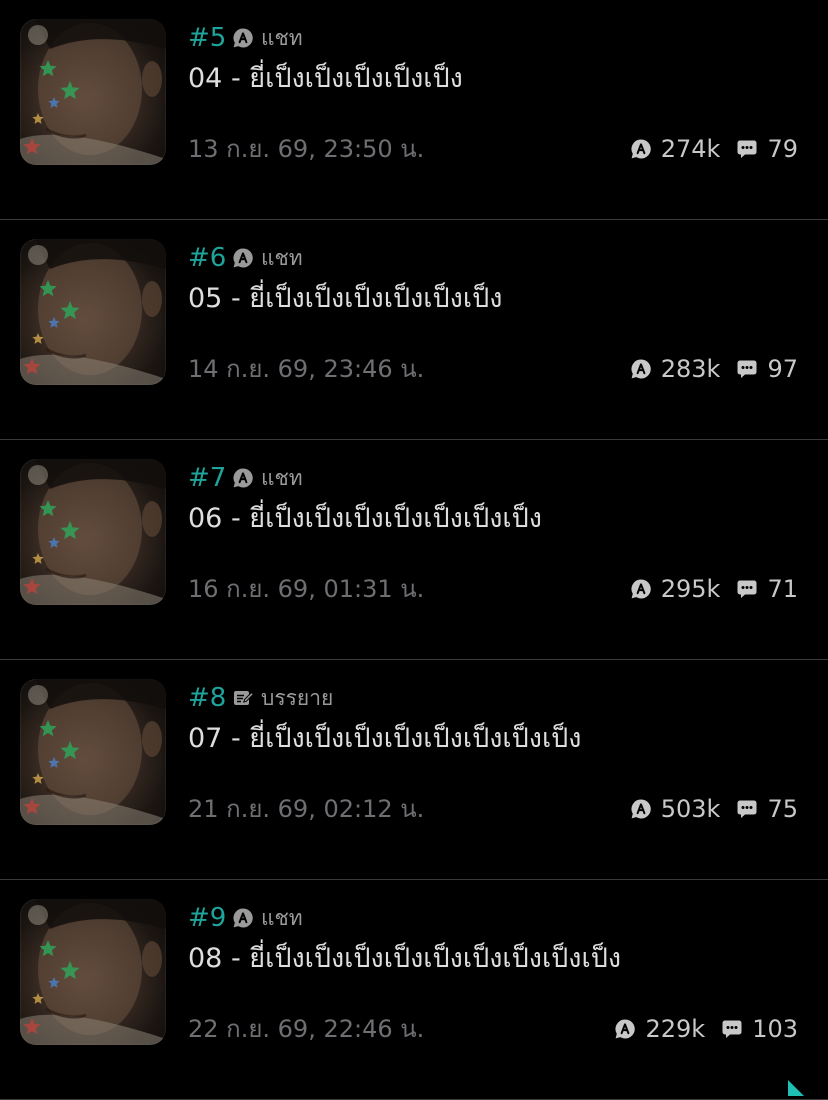 The width and height of the screenshot is (828, 1100). I want to click on read-count: 274k, so click(690, 149).